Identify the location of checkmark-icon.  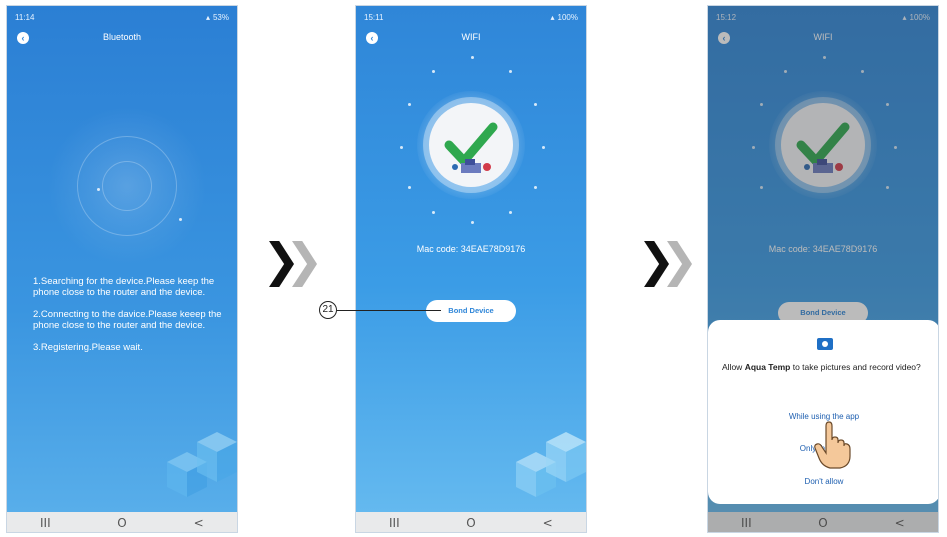
(471, 147).